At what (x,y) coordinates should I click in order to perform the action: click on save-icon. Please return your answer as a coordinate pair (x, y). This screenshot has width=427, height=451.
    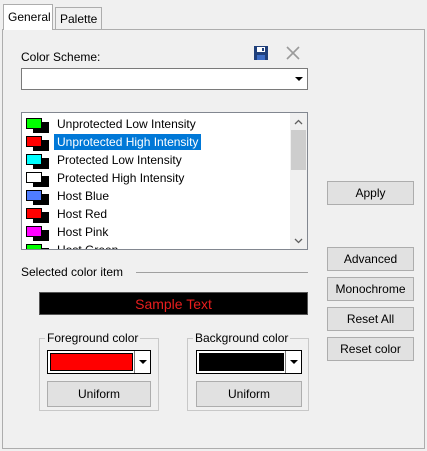
    Looking at the image, I should click on (261, 53).